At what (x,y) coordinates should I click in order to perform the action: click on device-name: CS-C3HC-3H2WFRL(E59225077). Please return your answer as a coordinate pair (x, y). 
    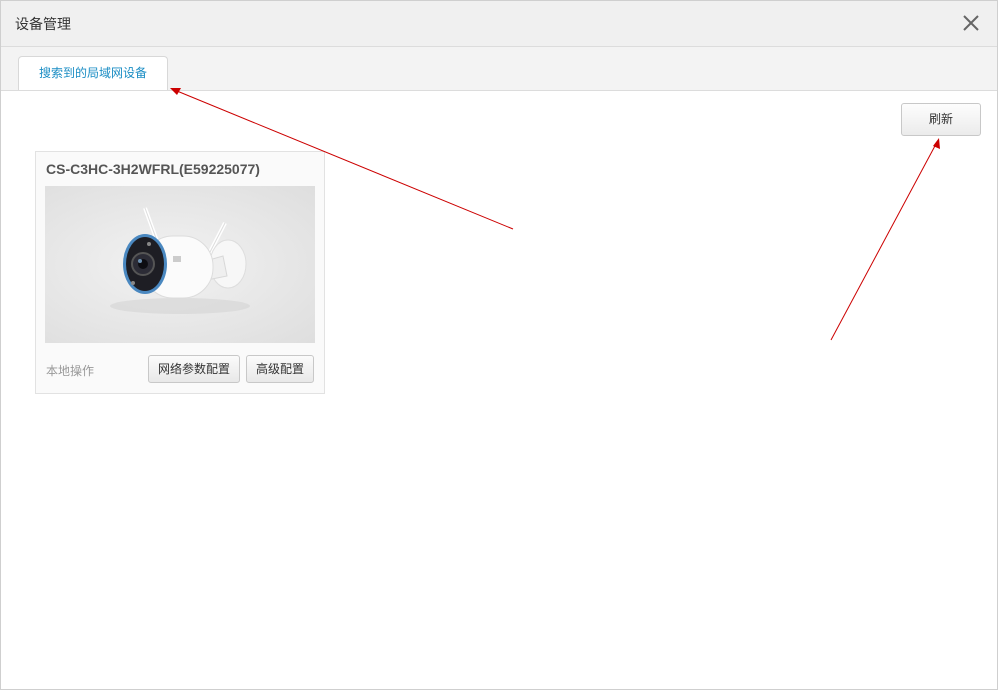
    Looking at the image, I should click on (153, 169).